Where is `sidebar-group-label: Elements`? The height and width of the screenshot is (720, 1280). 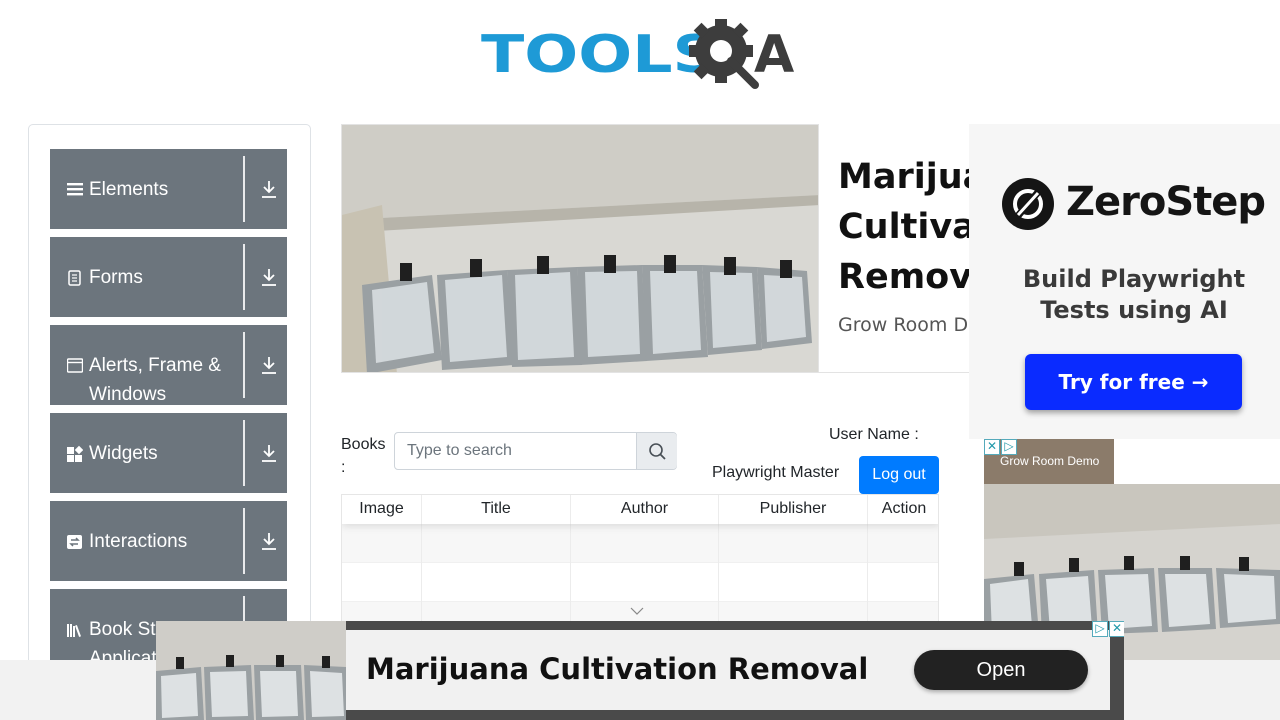 sidebar-group-label: Elements is located at coordinates (129, 189).